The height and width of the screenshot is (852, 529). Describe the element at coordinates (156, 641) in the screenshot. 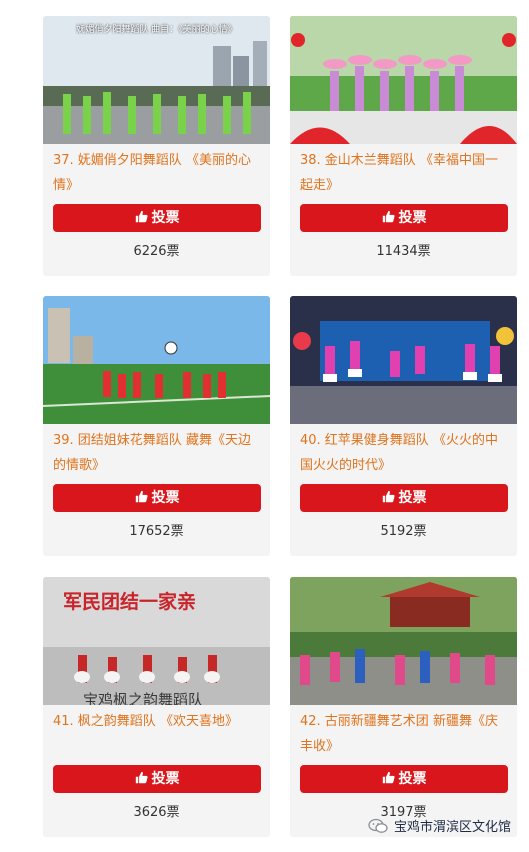

I see `video-thumbnail-41: 军民团结一家亲 宝鸡枫之韵舞蹈队` at that location.